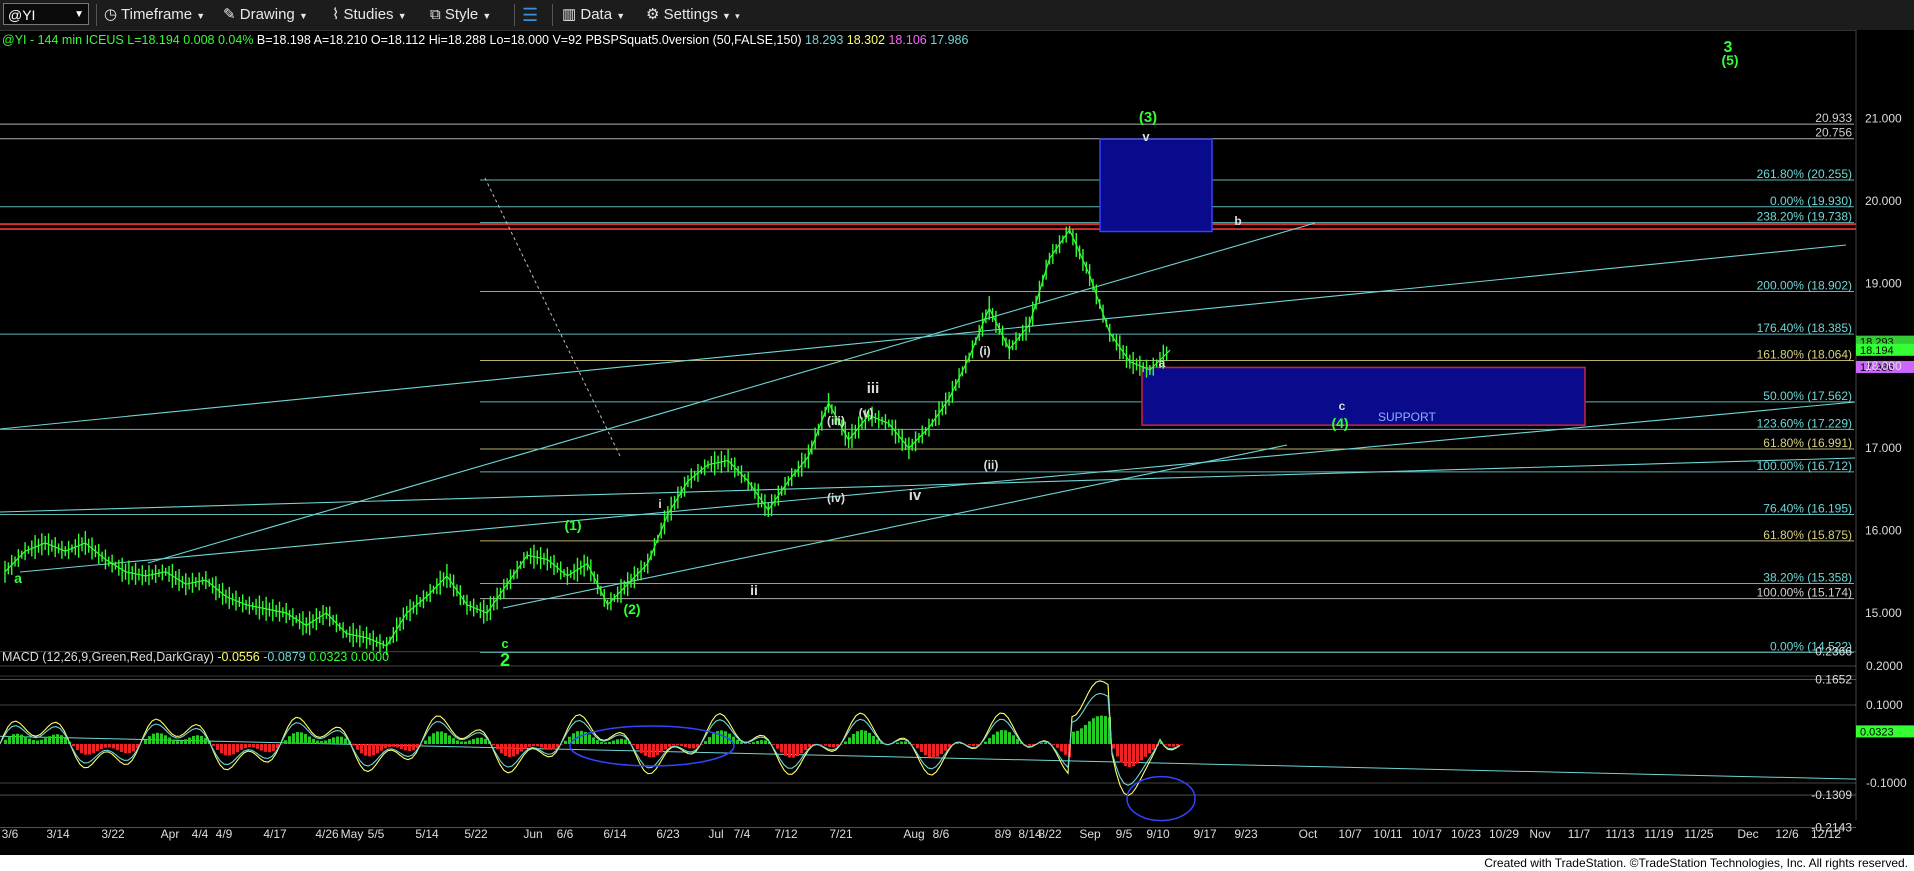 This screenshot has width=1914, height=871. Describe the element at coordinates (1804, 285) in the screenshot. I see `fib-level-label: 200.00% (18.902)` at that location.